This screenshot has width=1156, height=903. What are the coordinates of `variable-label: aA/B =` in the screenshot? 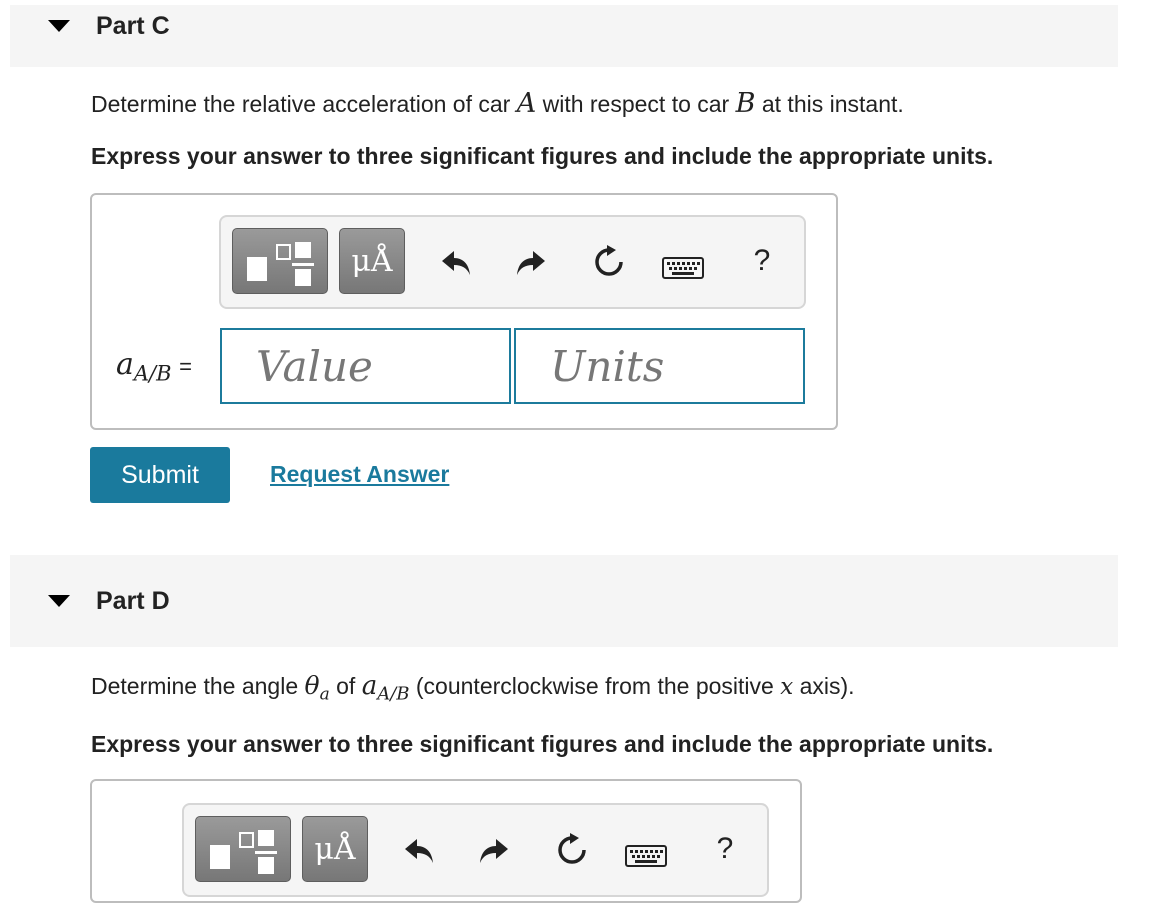 It's located at (154, 366).